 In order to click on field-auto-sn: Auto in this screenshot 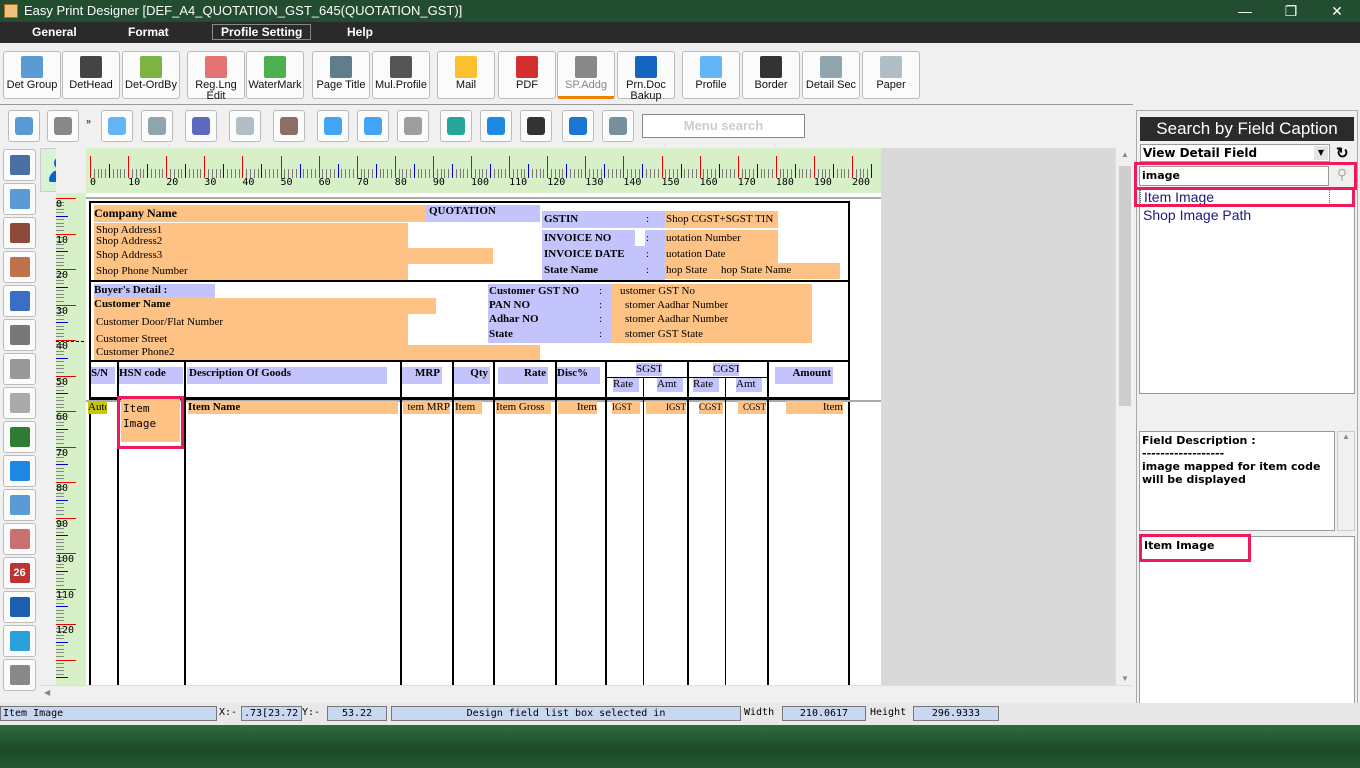, I will do `click(97, 407)`.